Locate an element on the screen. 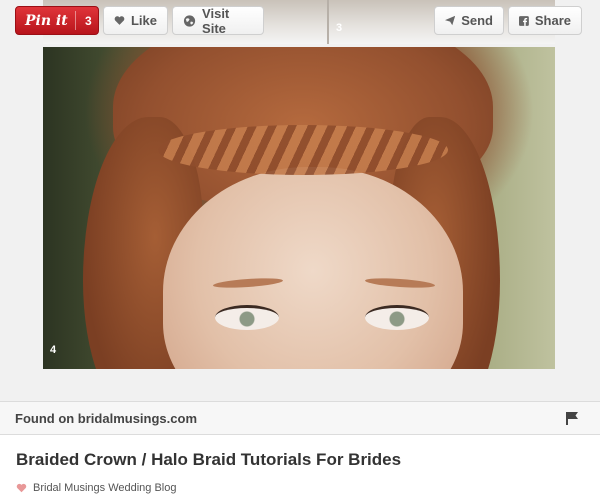 Image resolution: width=600 pixels, height=500 pixels. visit-site-label: Visit Site is located at coordinates (216, 20).